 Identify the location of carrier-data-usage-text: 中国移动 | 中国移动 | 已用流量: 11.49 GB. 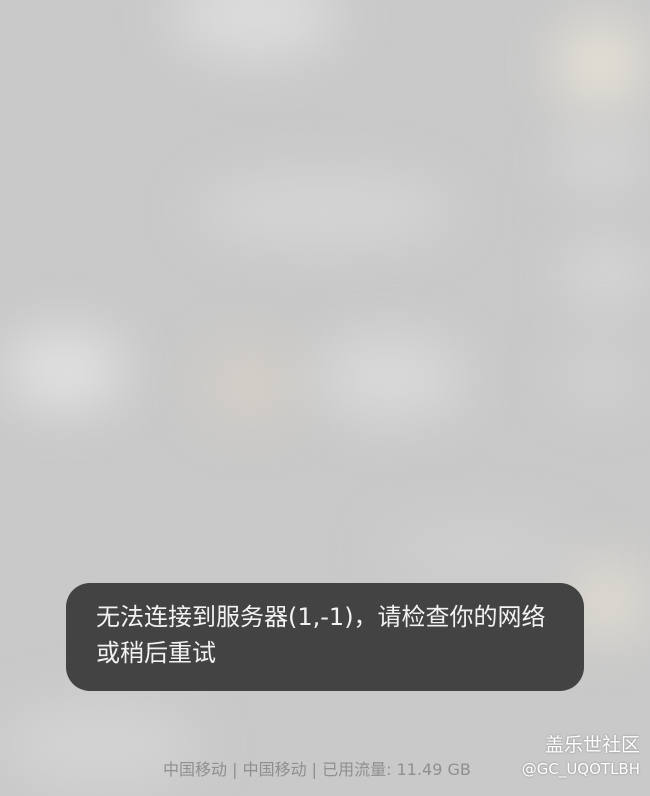
(317, 769).